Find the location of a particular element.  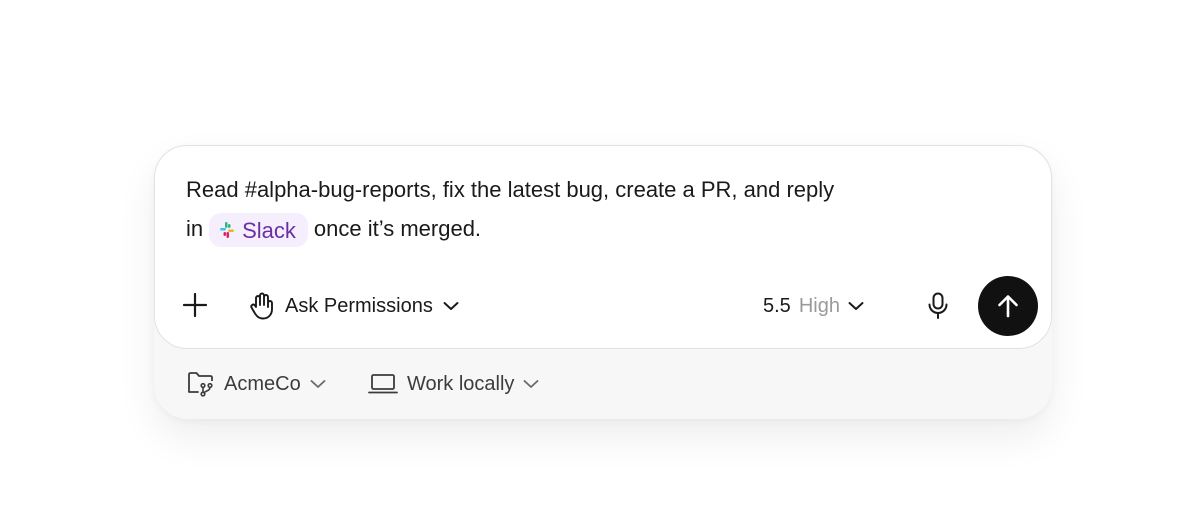

plus-icon is located at coordinates (195, 305).